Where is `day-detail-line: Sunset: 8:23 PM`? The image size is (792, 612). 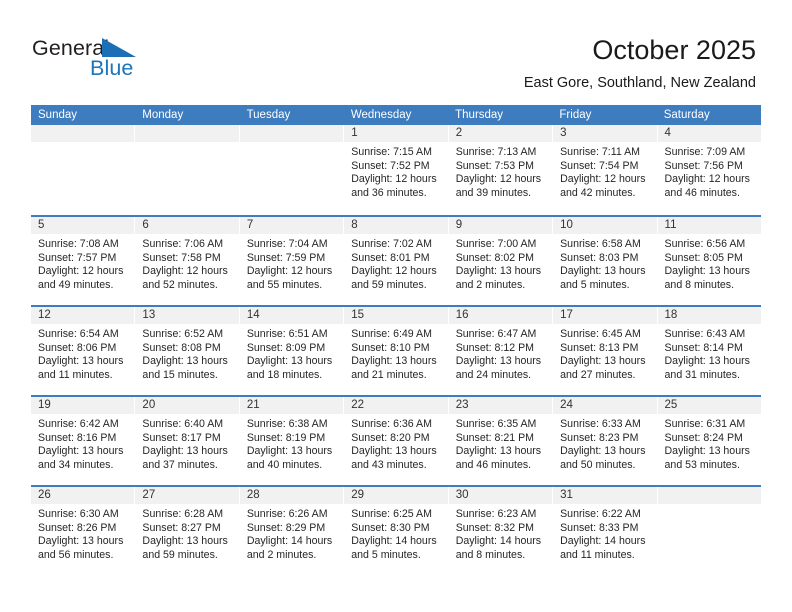
day-detail-line: Sunset: 8:23 PM is located at coordinates (599, 437).